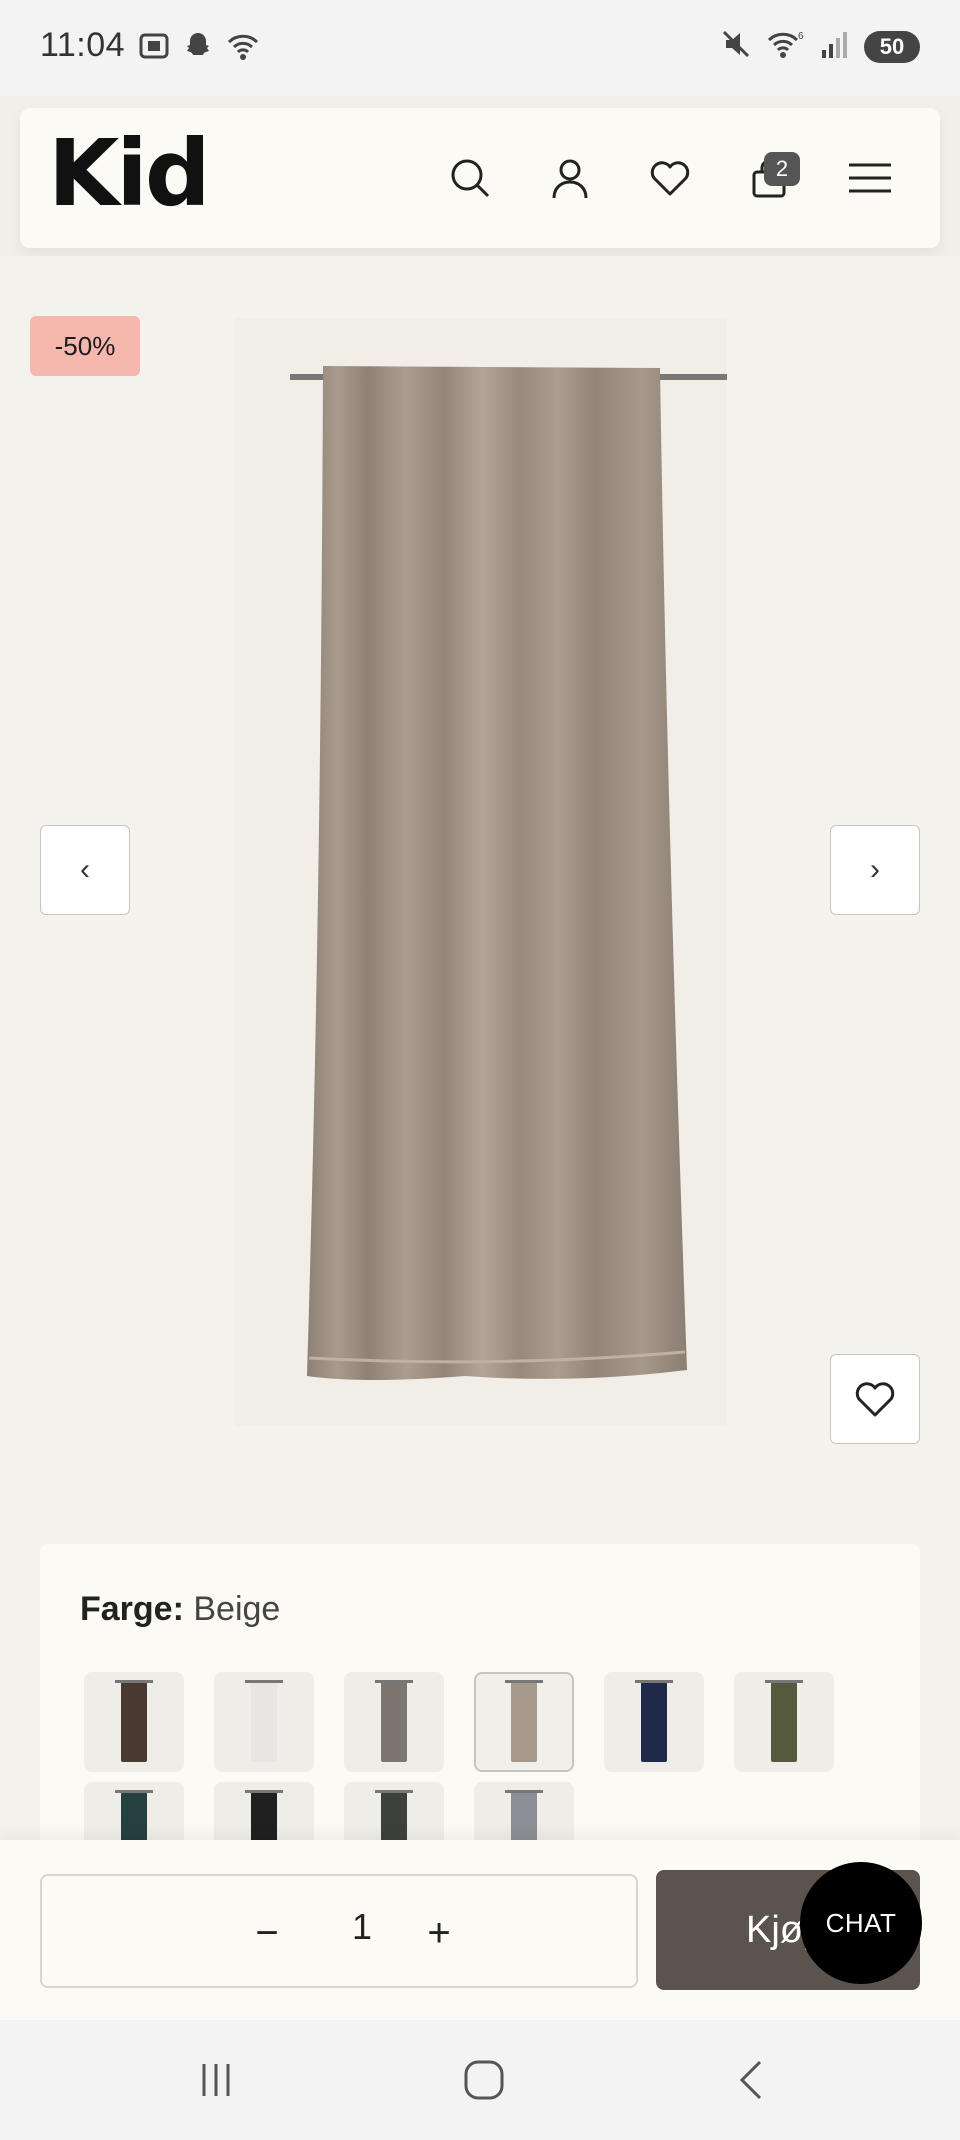  I want to click on color-selected-value: Beige, so click(237, 1609).